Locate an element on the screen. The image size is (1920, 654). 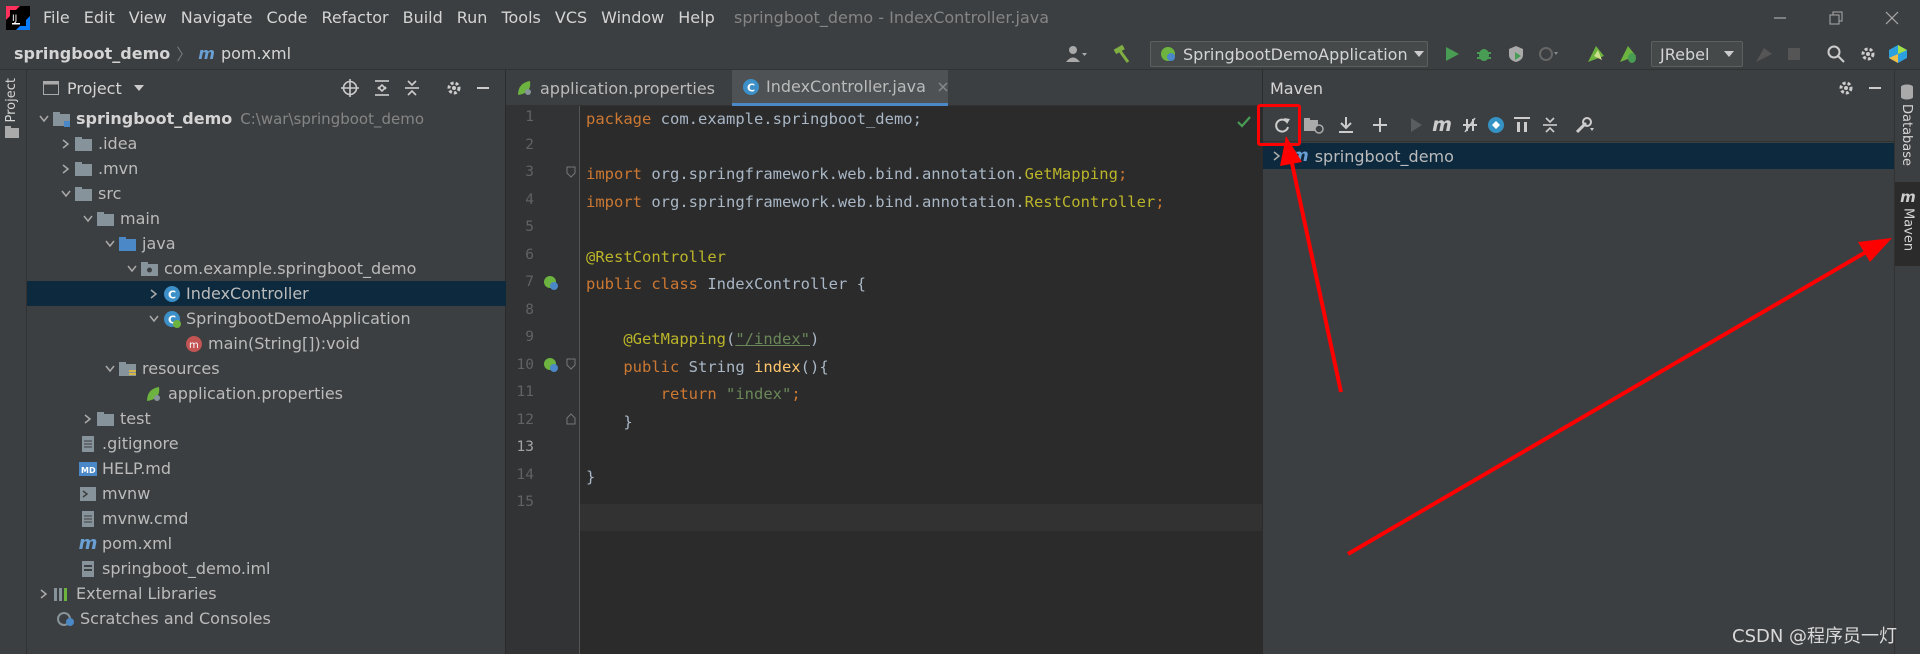
run-icon is located at coordinates (1452, 54).